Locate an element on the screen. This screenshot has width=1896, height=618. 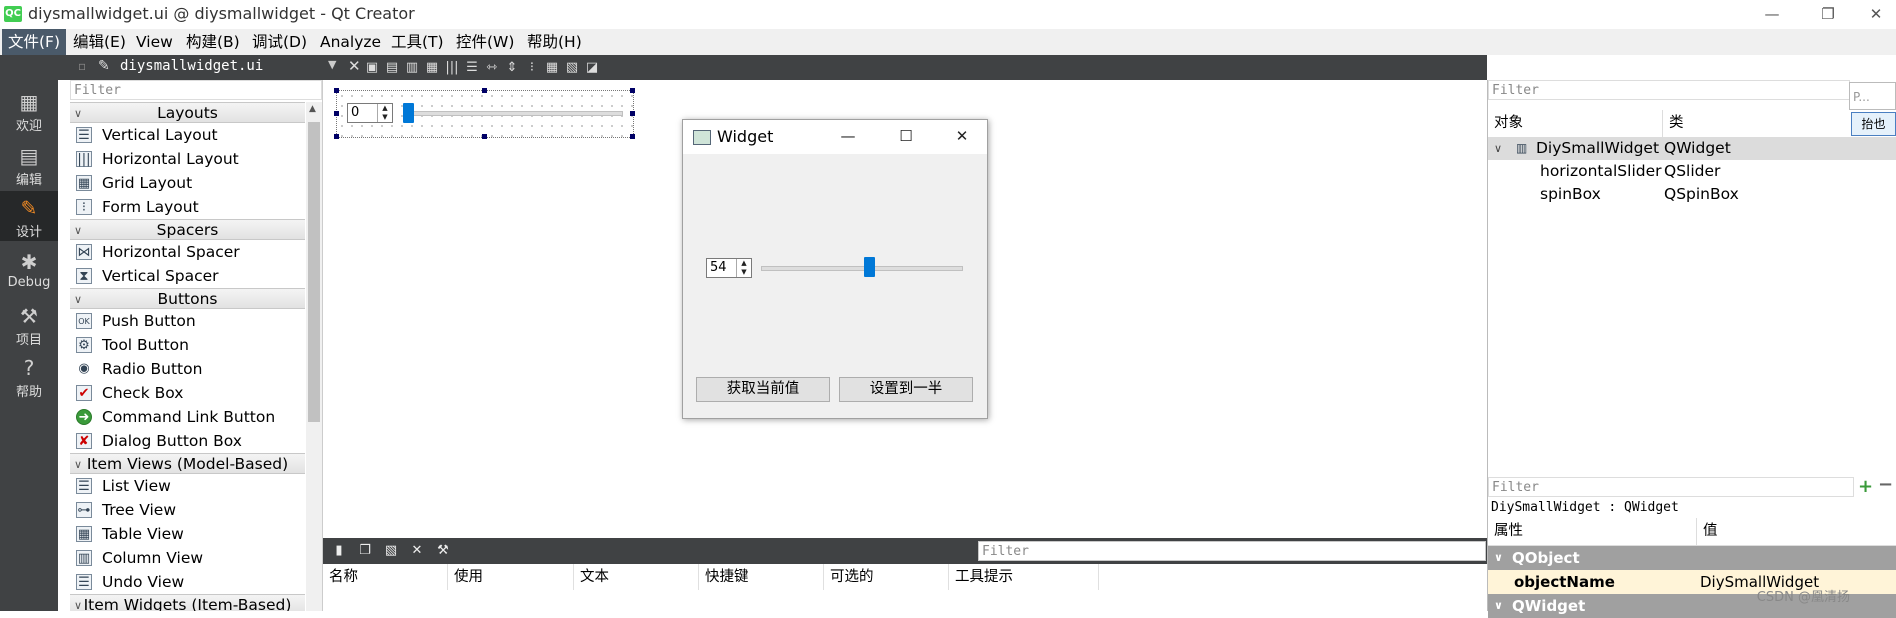
widget-grid-layout: ▦ Grid Layout is located at coordinates (187, 183).